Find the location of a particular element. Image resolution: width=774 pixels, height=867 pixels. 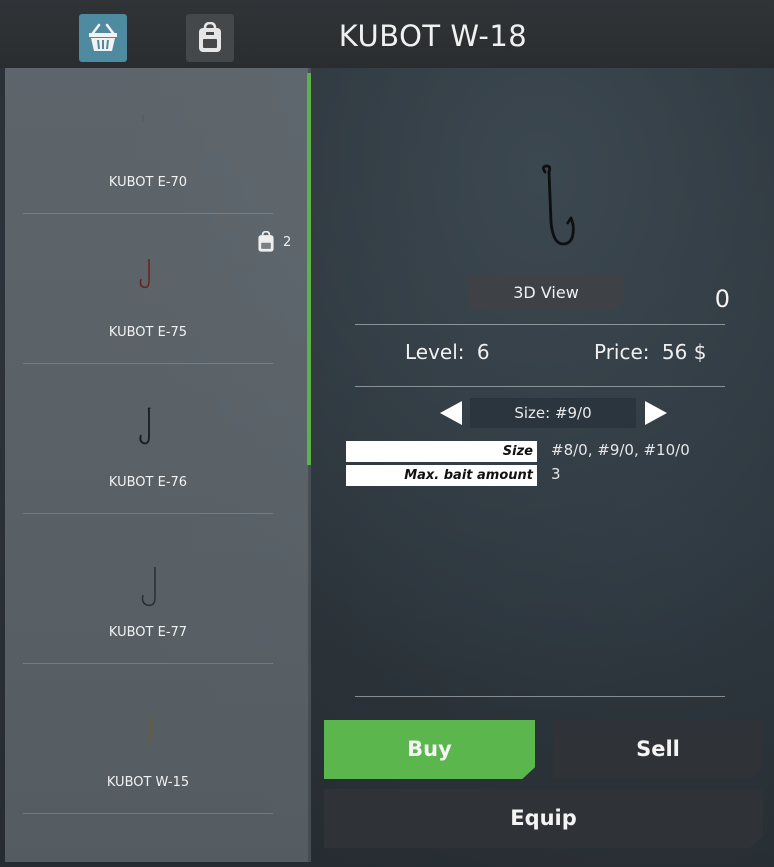

price-stat: Price: 56 $ is located at coordinates (650, 352).